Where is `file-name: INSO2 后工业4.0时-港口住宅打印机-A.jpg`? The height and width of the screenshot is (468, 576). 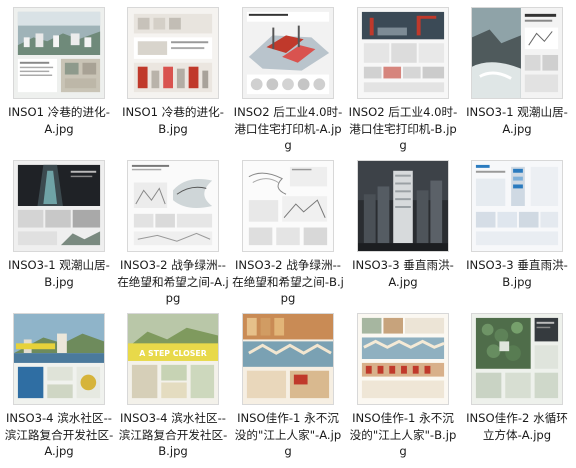 file-name: INSO2 后工业4.0时-港口住宅打印机-A.jpg is located at coordinates (288, 129).